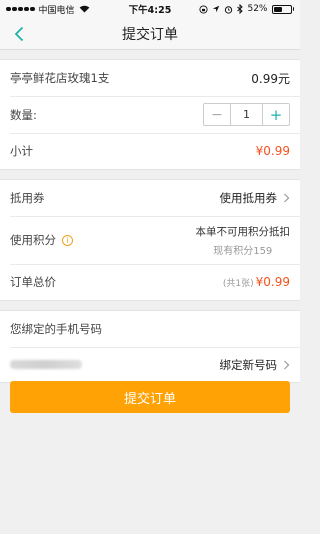  I want to click on subtotal-label: 小计, so click(21, 151).